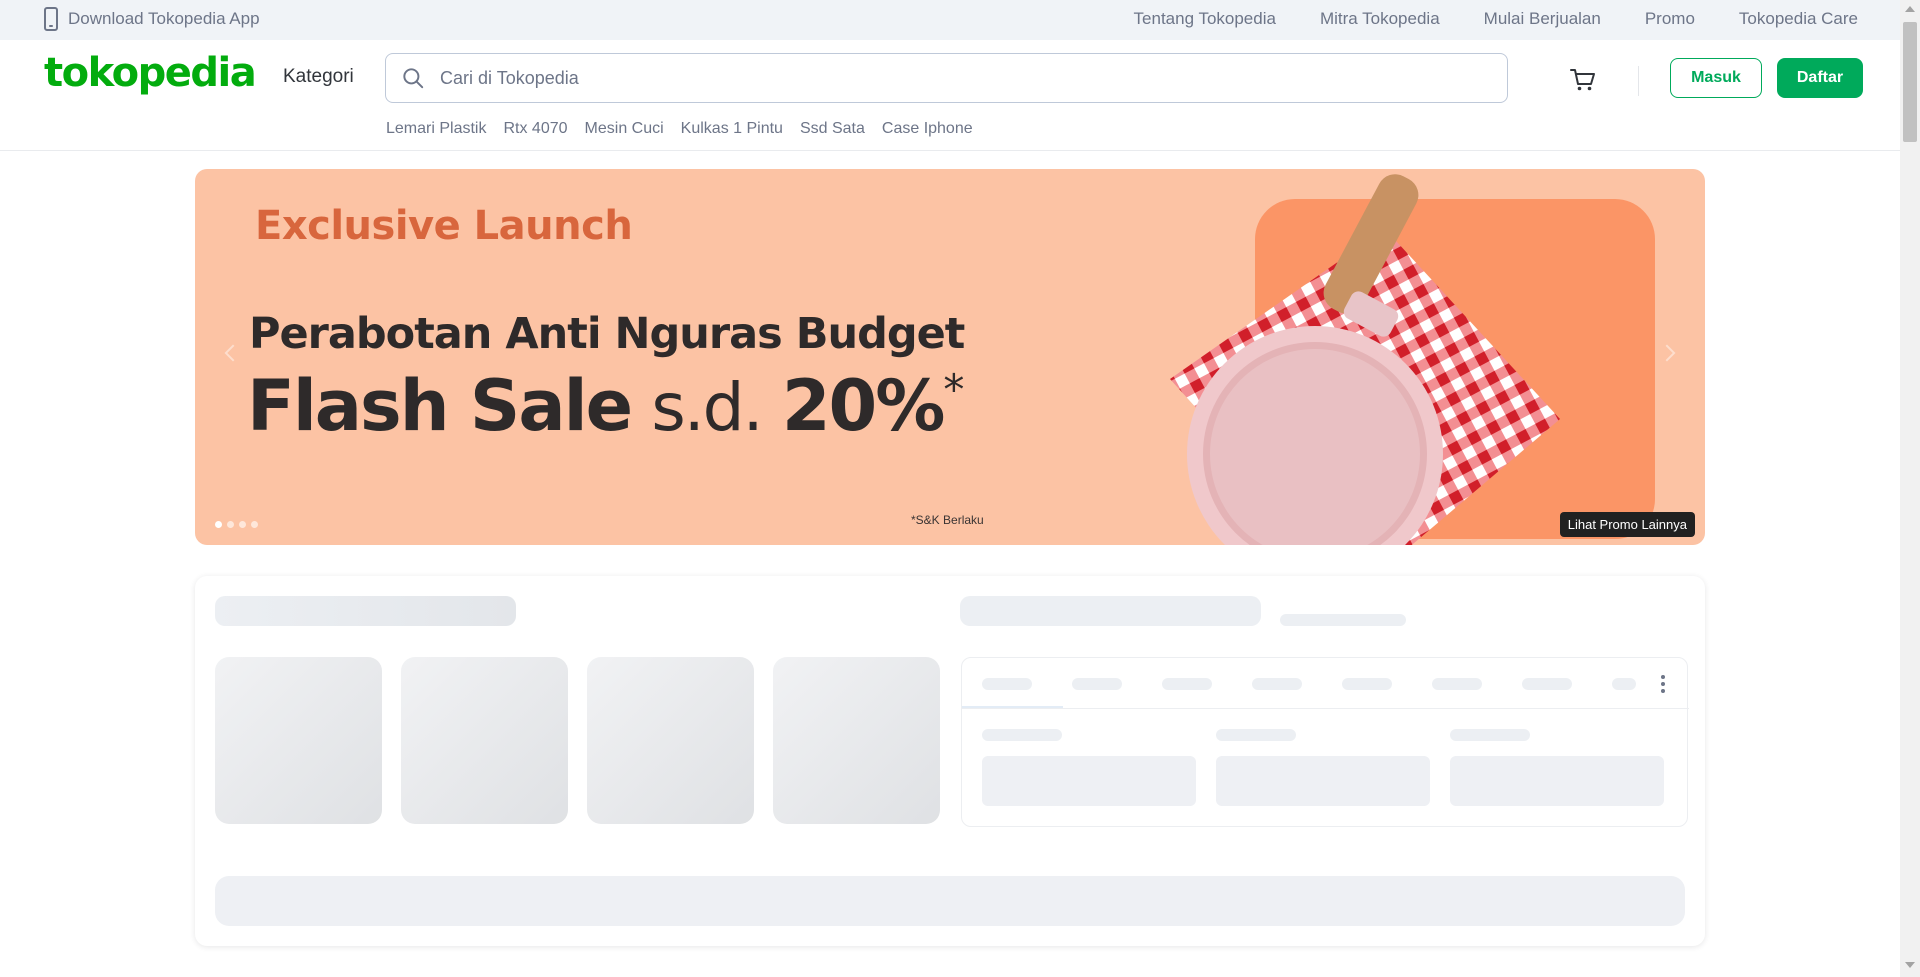  Describe the element at coordinates (953, 389) in the screenshot. I see `flash-sale-asterisk: *` at that location.